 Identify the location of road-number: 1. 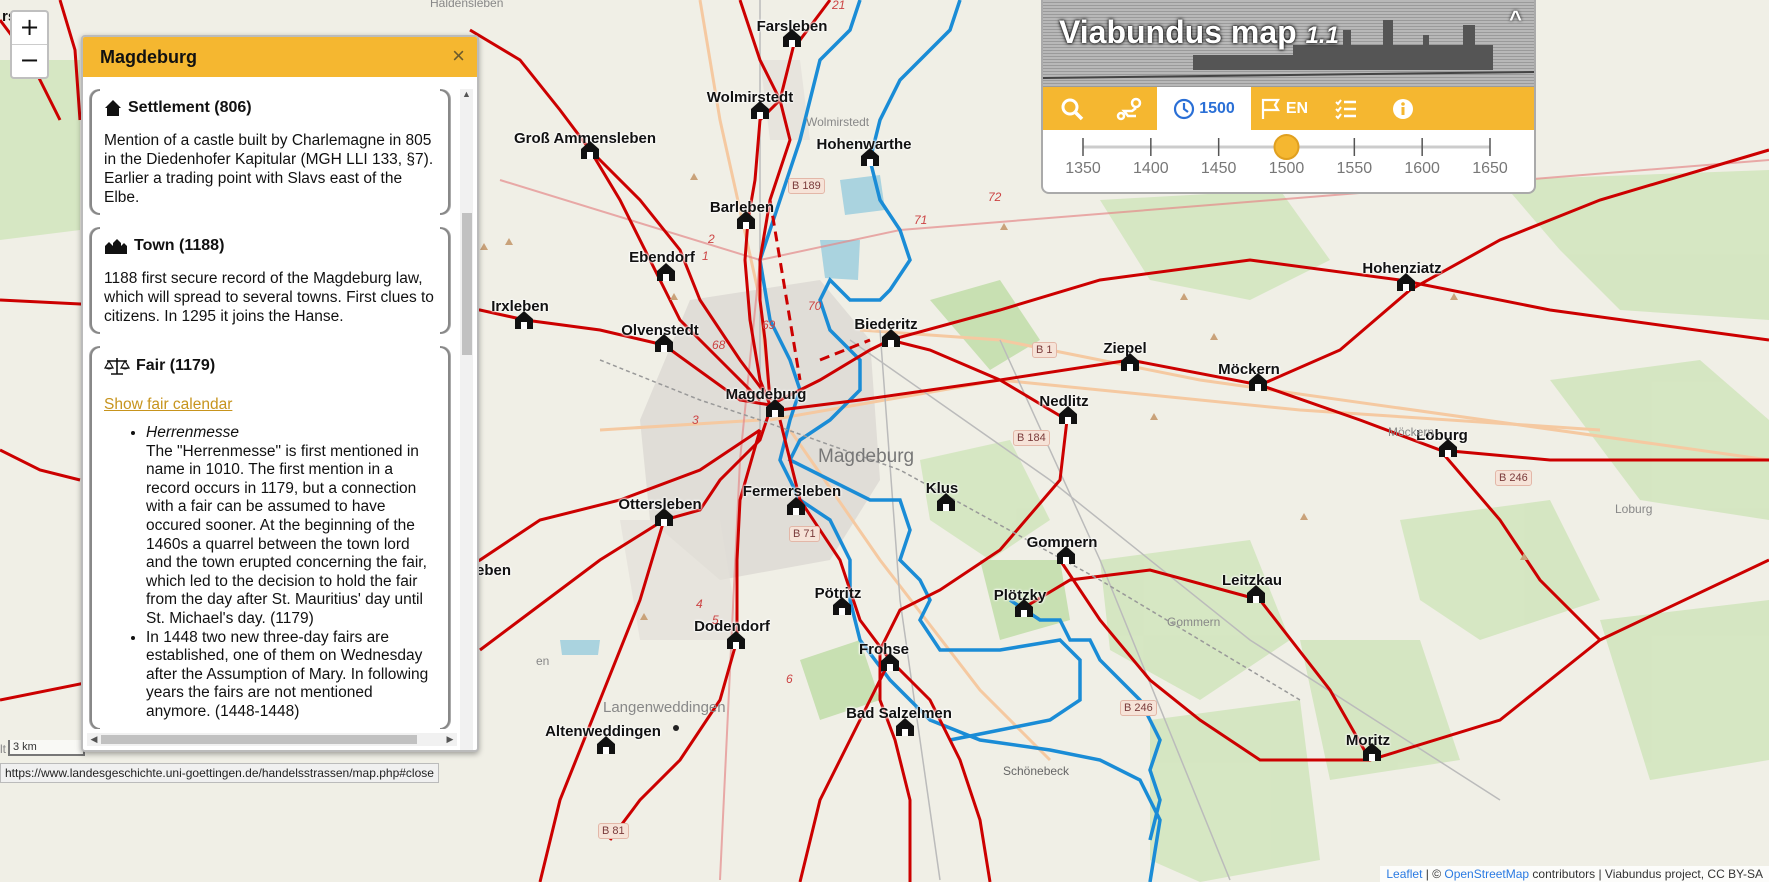
(705, 256).